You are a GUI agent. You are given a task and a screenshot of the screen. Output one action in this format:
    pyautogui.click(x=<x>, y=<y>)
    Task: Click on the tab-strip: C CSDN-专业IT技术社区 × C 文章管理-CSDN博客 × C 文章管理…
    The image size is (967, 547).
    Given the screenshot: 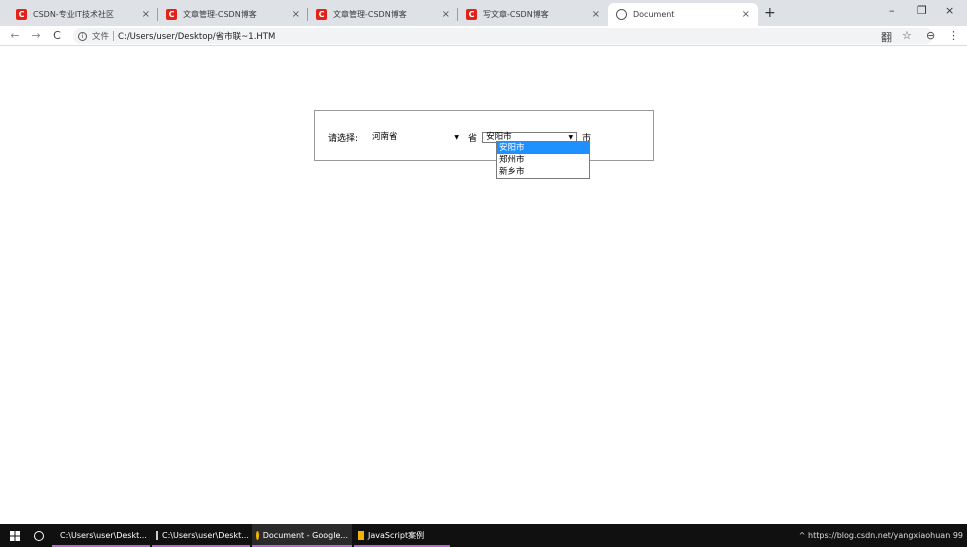 What is the action you would take?
    pyautogui.click(x=483, y=13)
    